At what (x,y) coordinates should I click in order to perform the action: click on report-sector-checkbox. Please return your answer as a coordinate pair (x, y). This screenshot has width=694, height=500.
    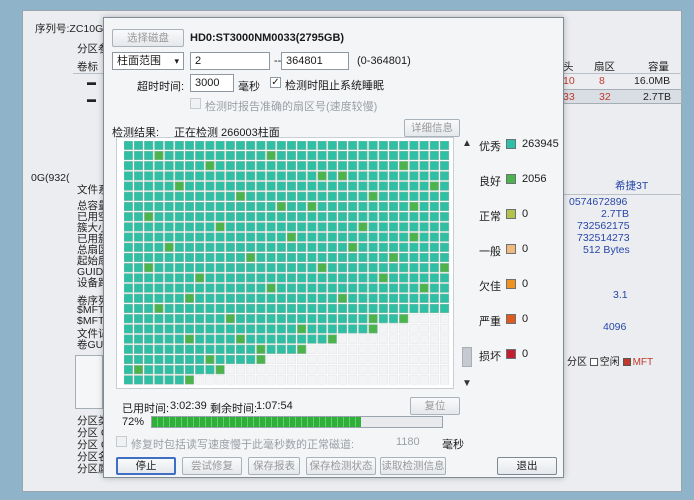
    Looking at the image, I should click on (195, 103).